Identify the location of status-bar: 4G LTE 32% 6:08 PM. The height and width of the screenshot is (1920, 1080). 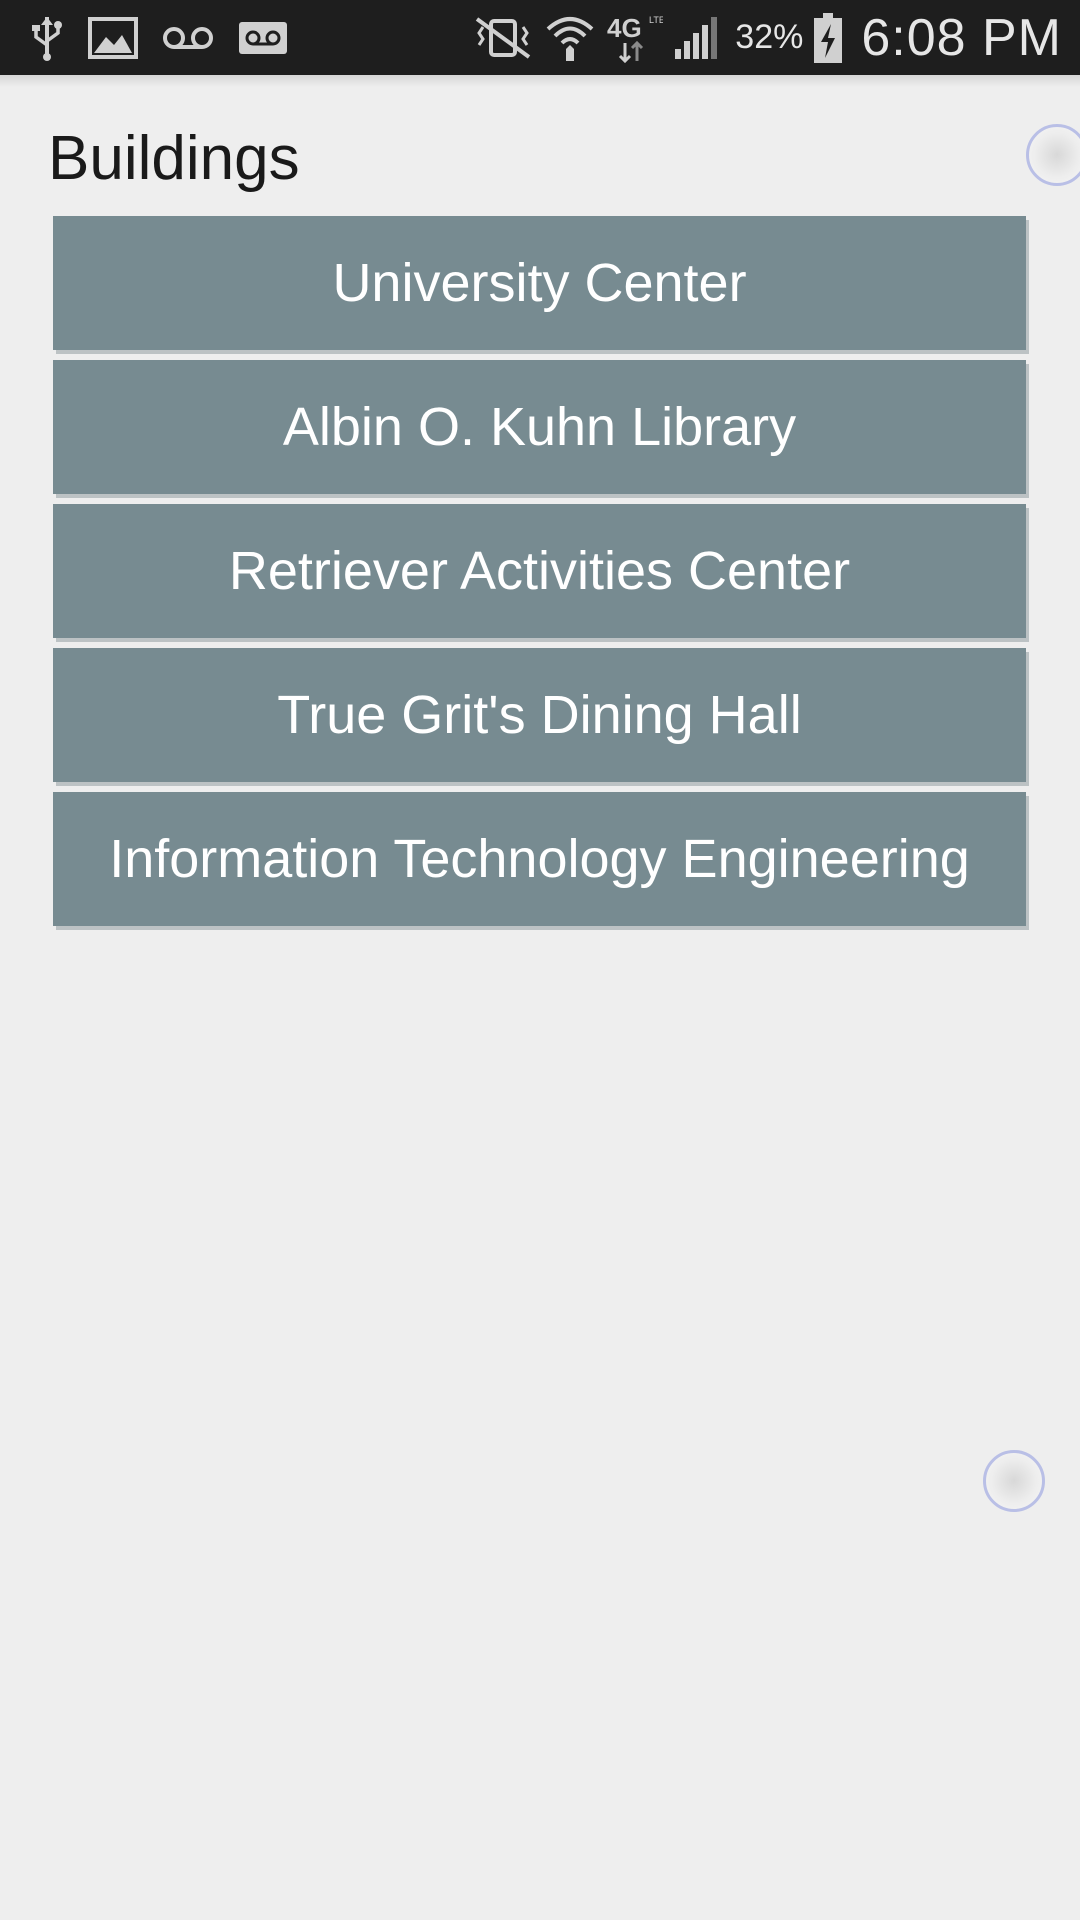
(540, 37).